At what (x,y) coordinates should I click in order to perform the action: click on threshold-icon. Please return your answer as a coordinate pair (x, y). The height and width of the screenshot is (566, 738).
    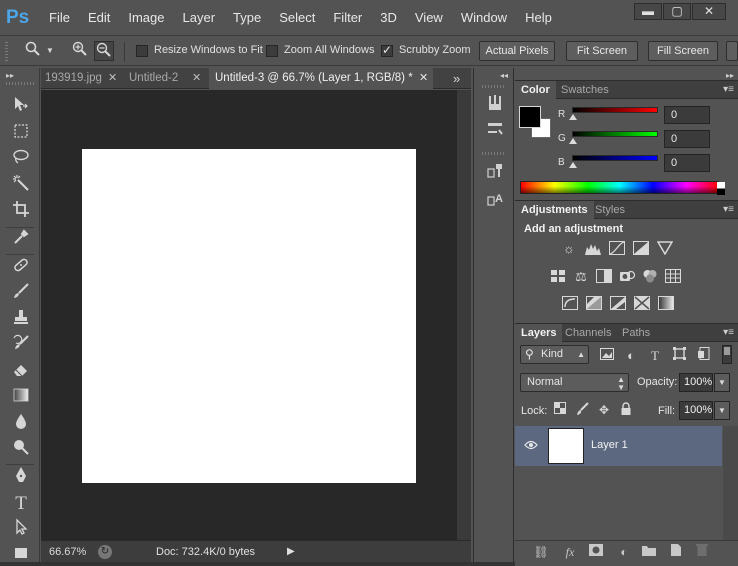
    Looking at the image, I should click on (618, 304).